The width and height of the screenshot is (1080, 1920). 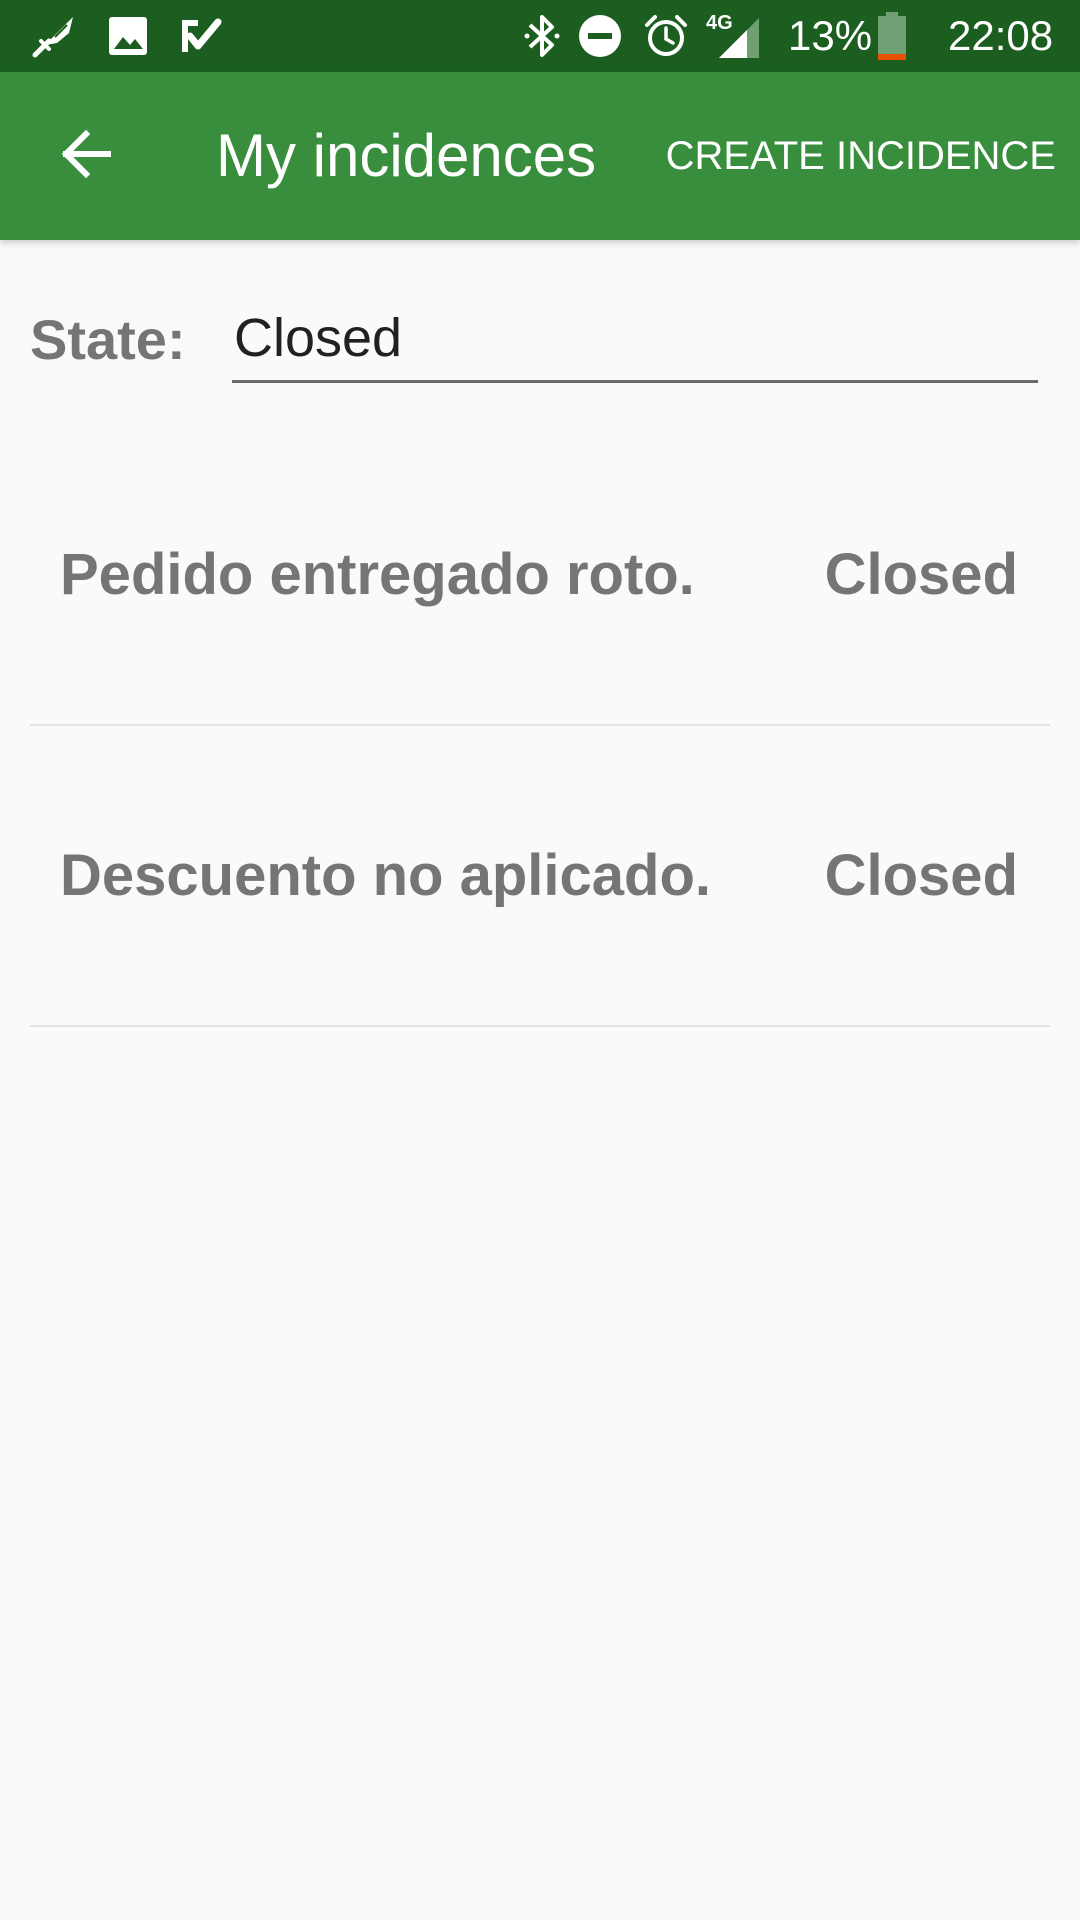 What do you see at coordinates (830, 35) in the screenshot?
I see `battery-percent: 13%` at bounding box center [830, 35].